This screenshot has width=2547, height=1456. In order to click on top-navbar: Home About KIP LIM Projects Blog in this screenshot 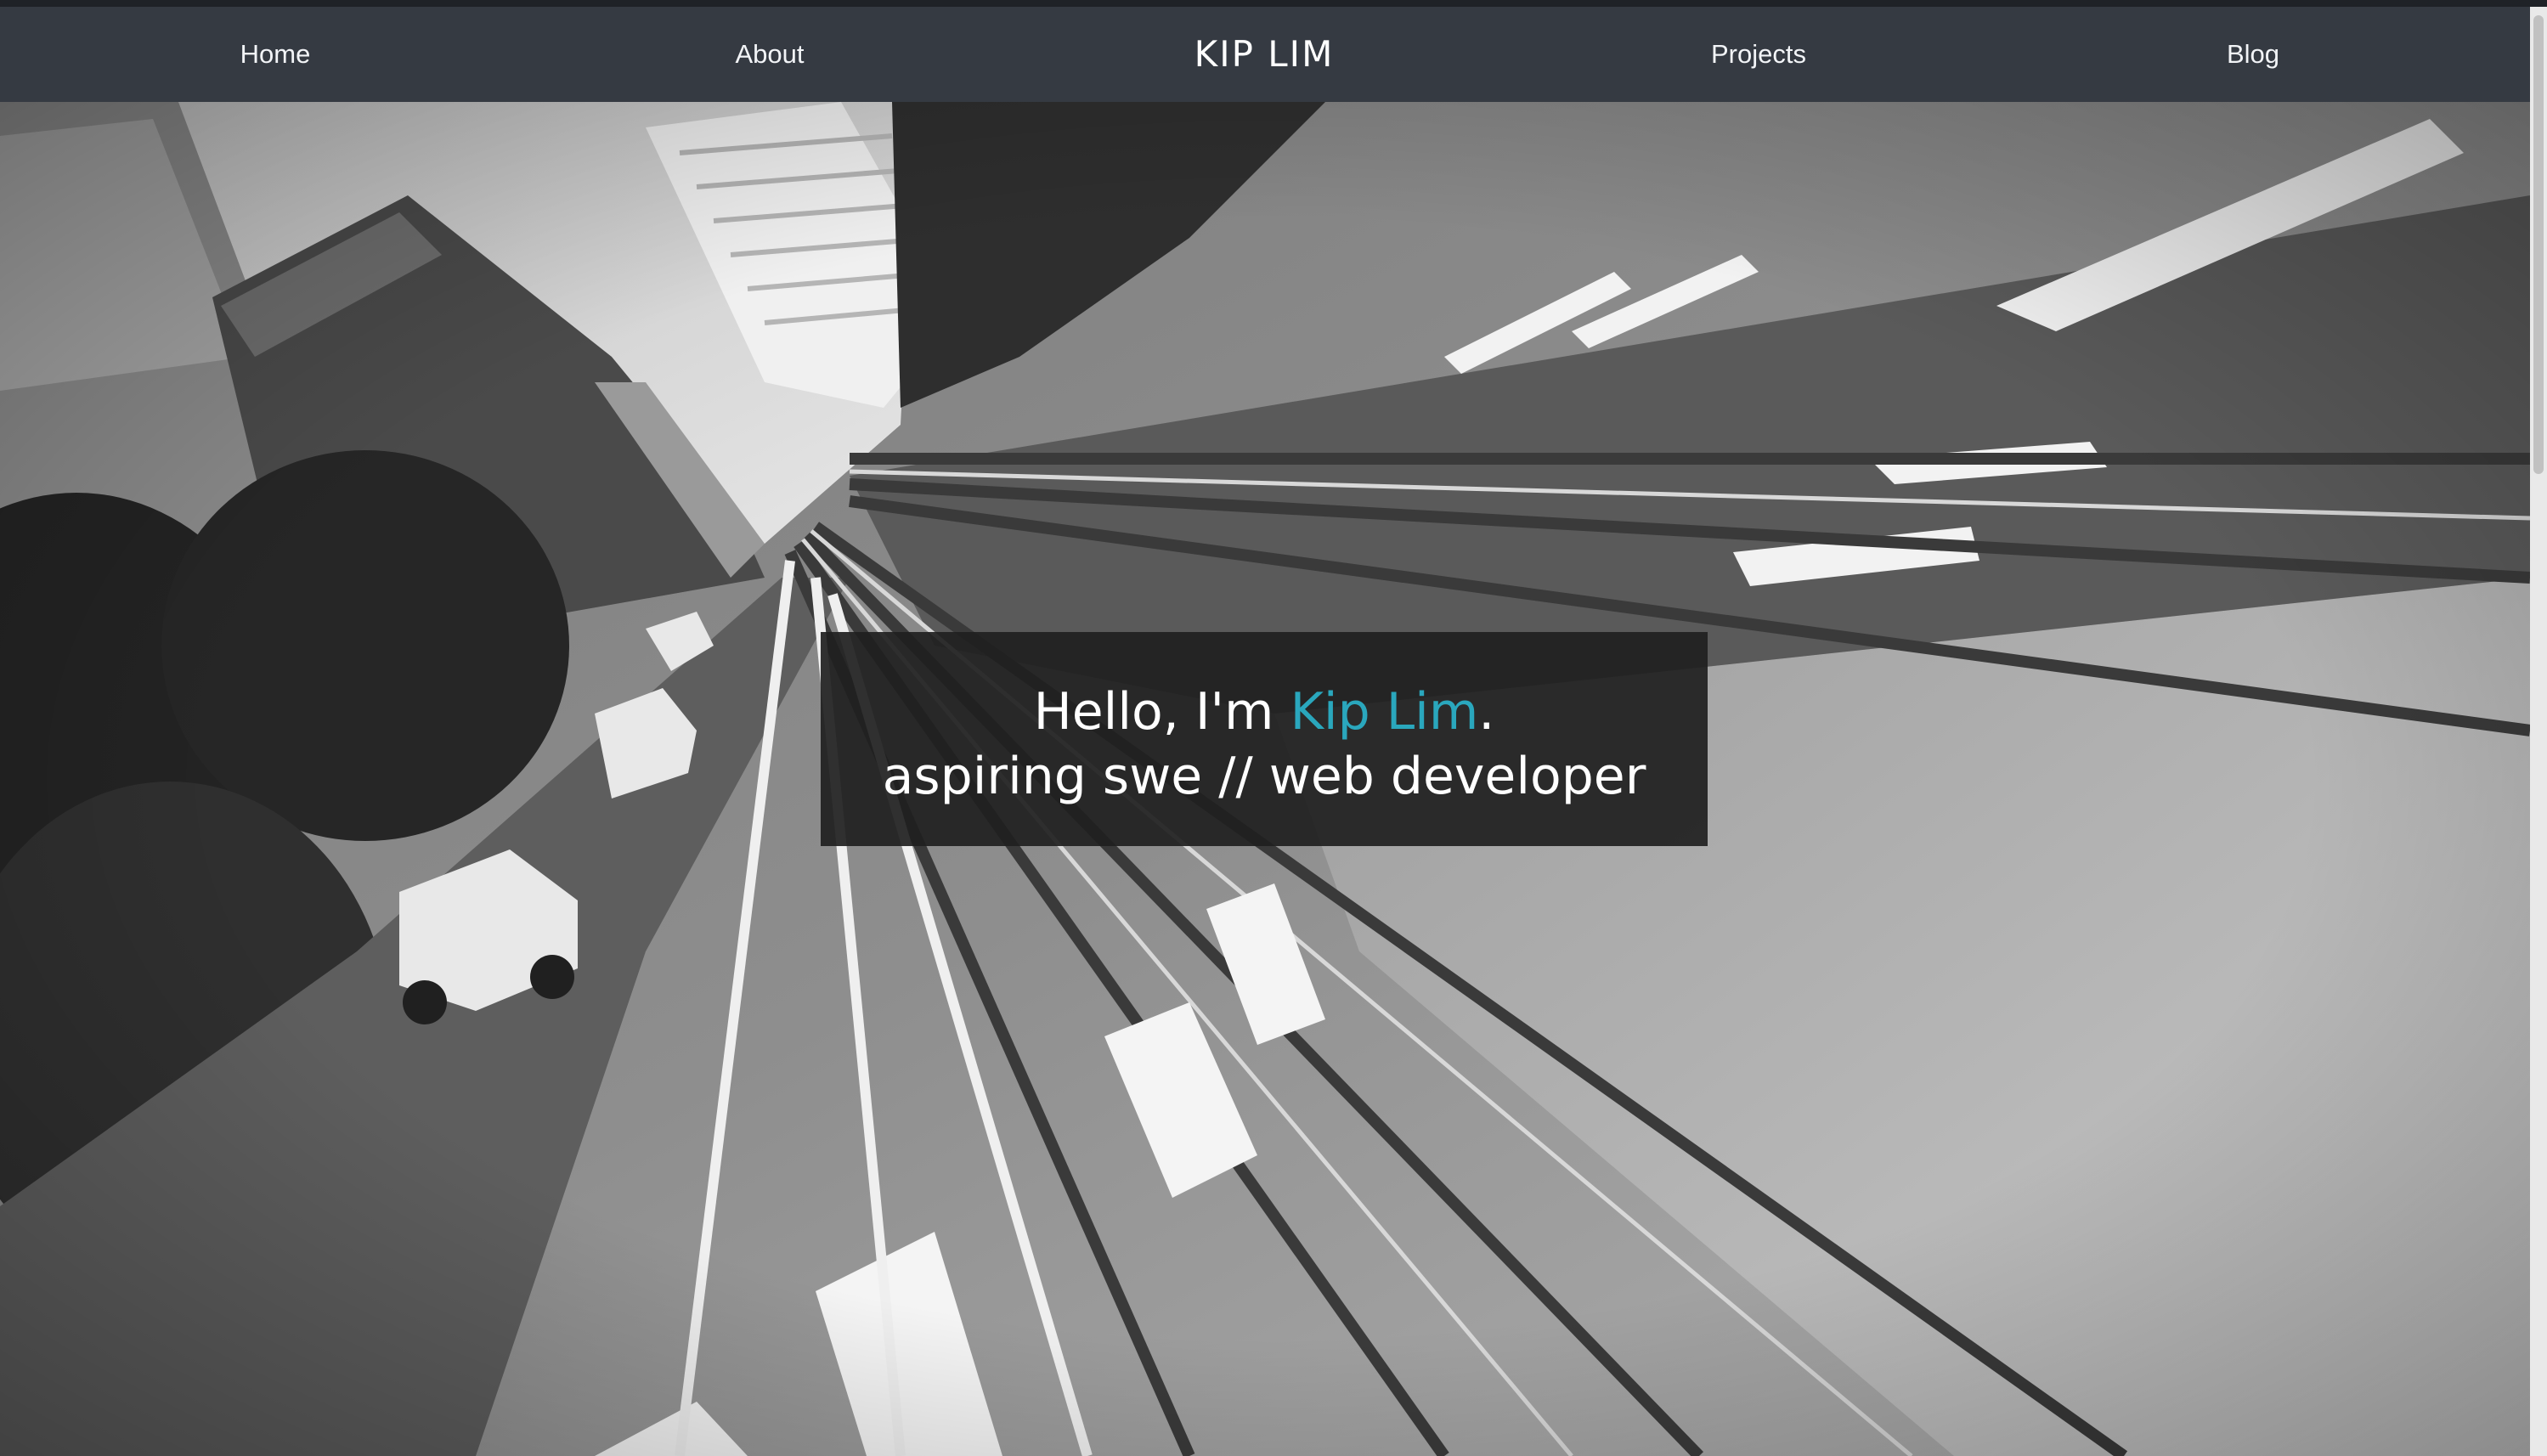, I will do `click(1265, 54)`.